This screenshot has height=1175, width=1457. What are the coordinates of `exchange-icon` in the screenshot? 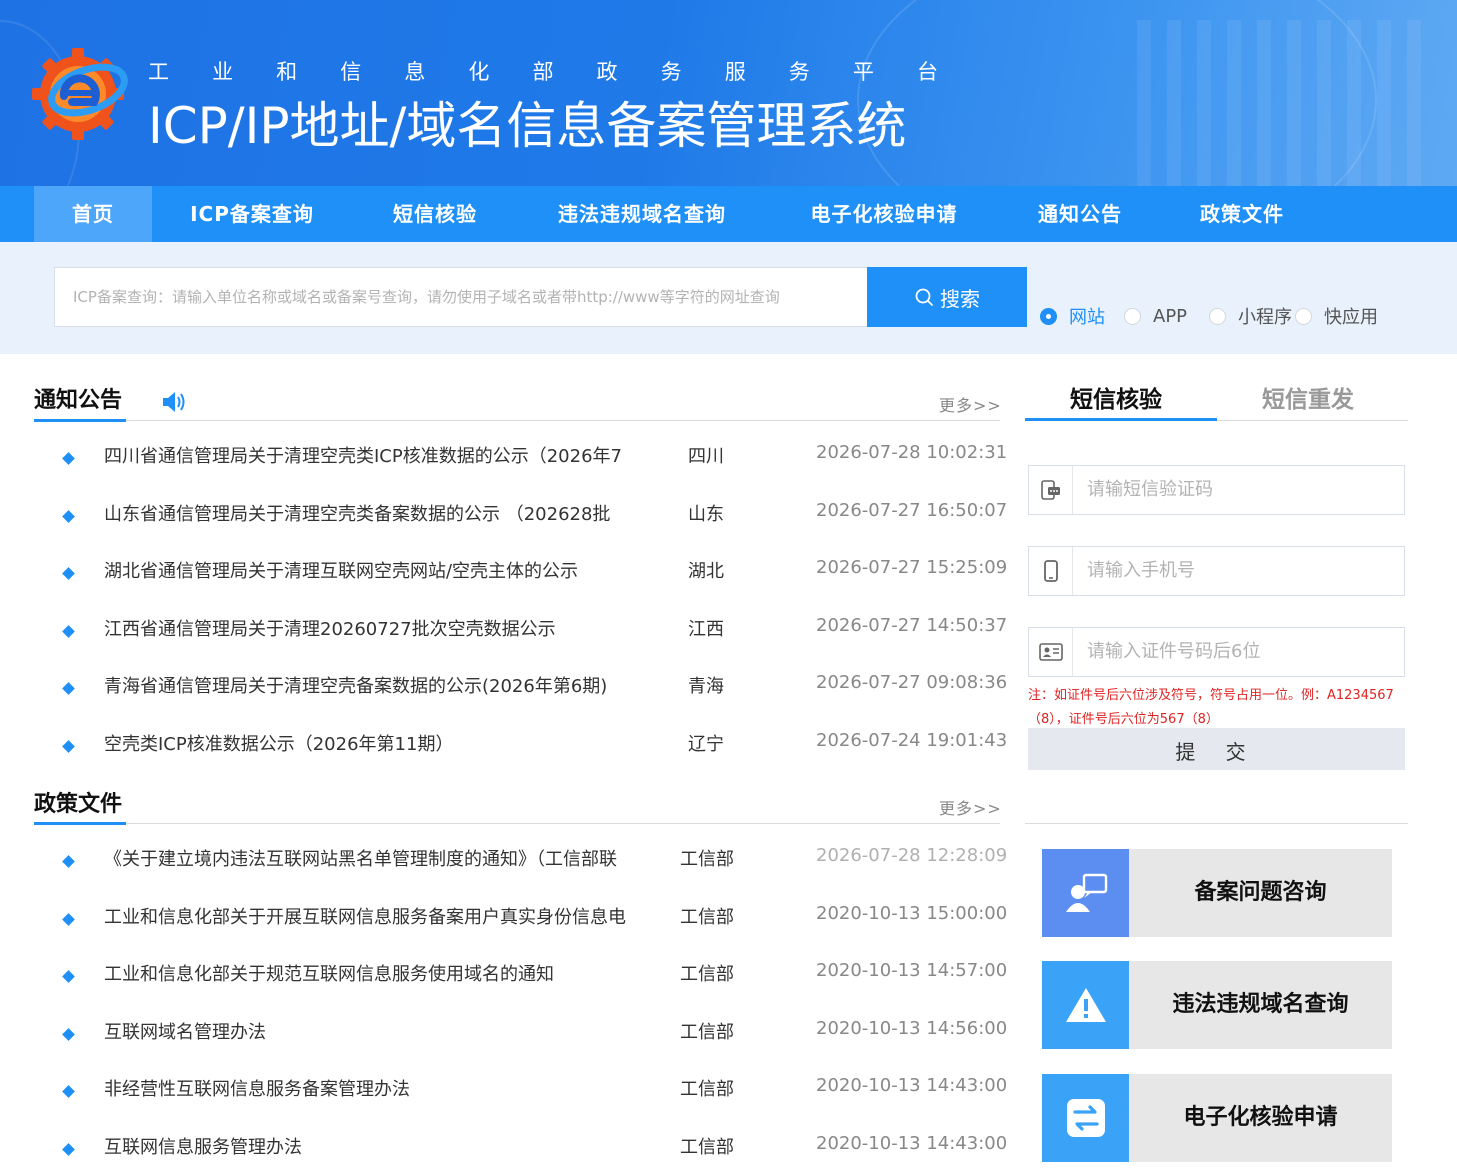 It's located at (1085, 1118).